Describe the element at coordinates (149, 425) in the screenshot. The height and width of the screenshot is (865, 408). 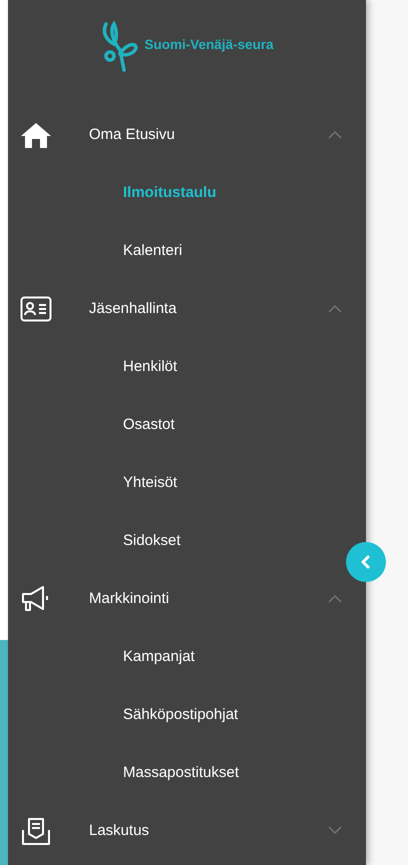
I see `submenu-item: Osastot` at that location.